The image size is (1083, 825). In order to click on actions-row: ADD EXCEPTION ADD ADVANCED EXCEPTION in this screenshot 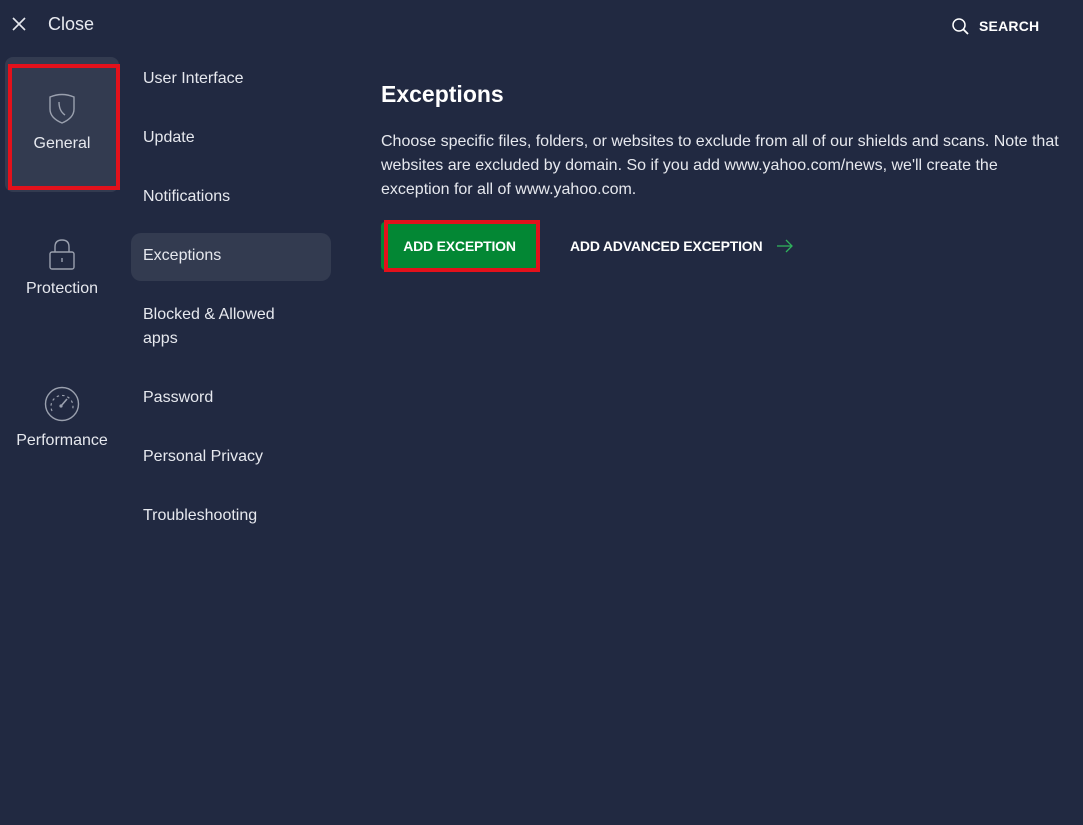, I will do `click(721, 246)`.